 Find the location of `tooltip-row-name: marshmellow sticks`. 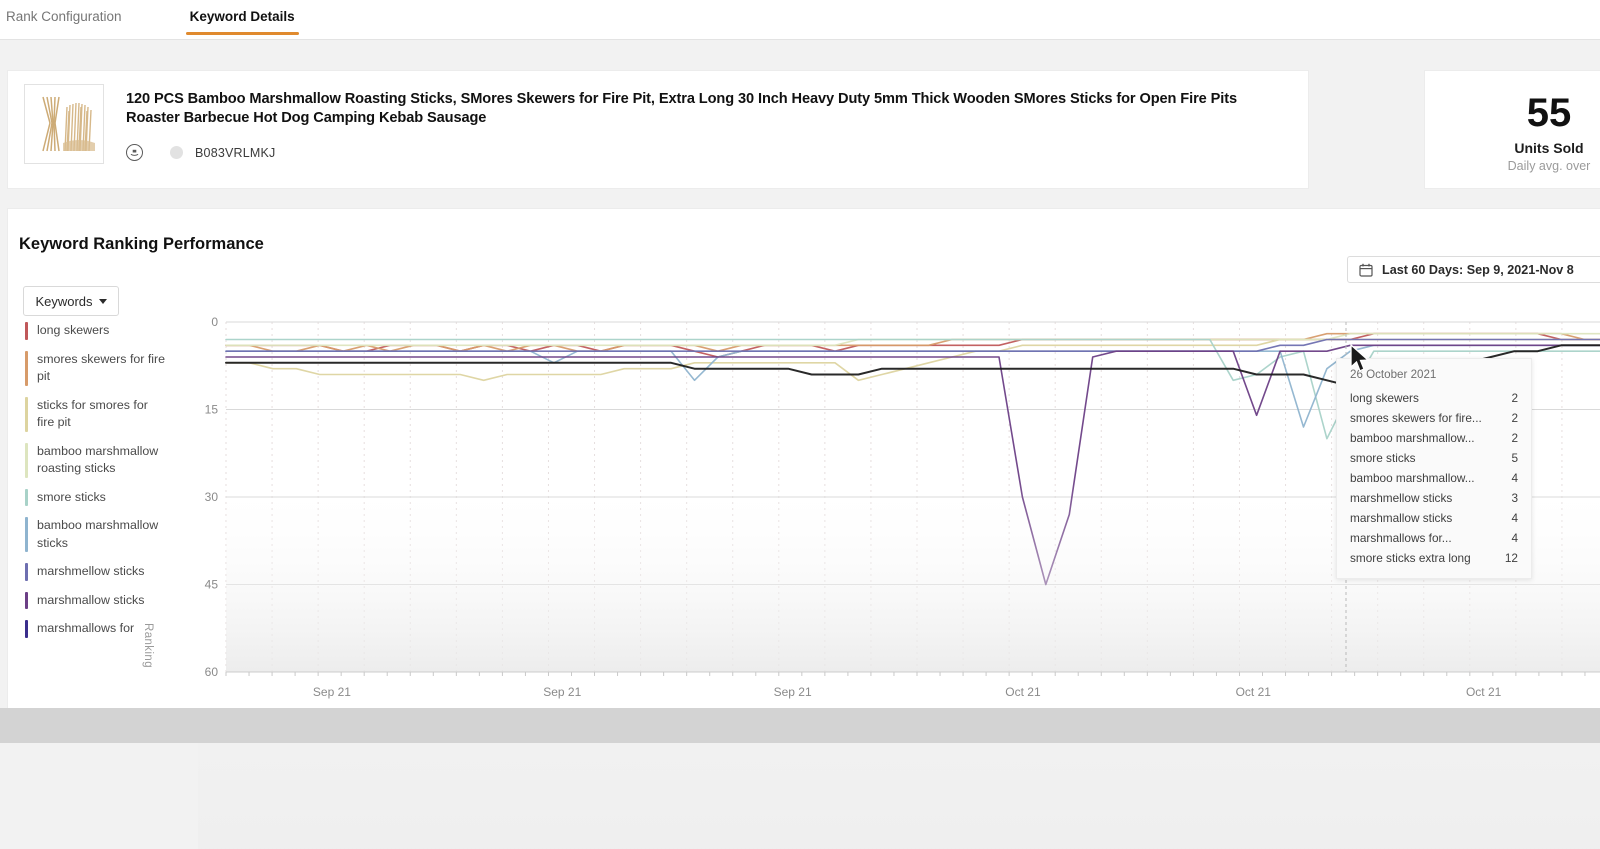

tooltip-row-name: marshmellow sticks is located at coordinates (1401, 498).